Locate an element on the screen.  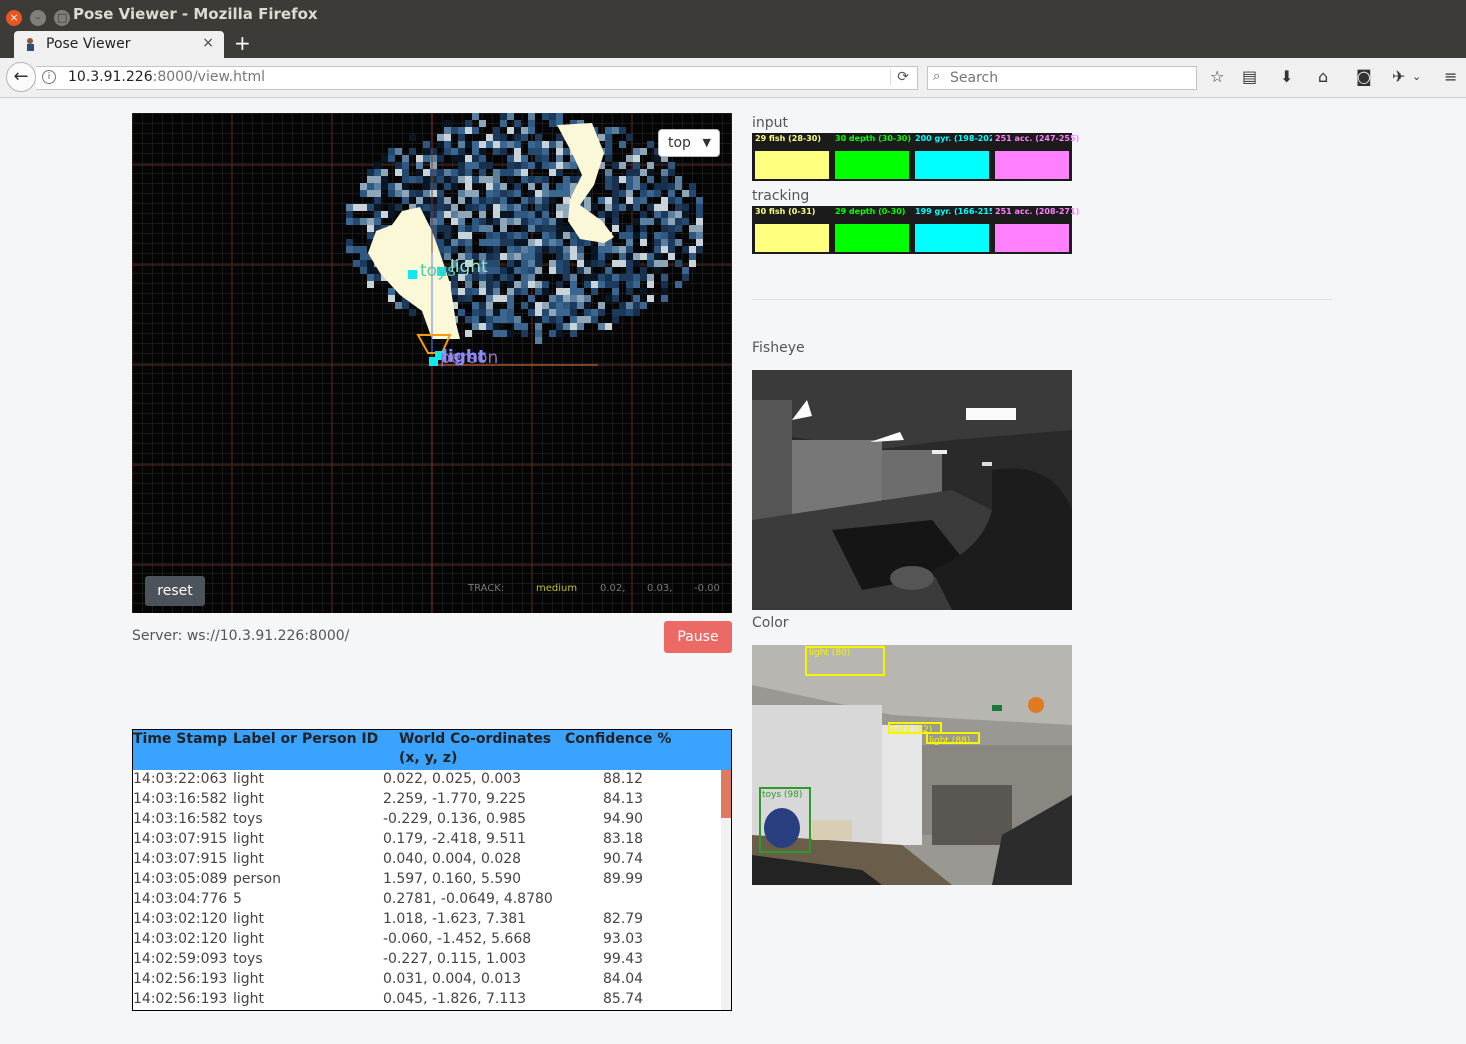
tracking-label: tracking is located at coordinates (781, 196).